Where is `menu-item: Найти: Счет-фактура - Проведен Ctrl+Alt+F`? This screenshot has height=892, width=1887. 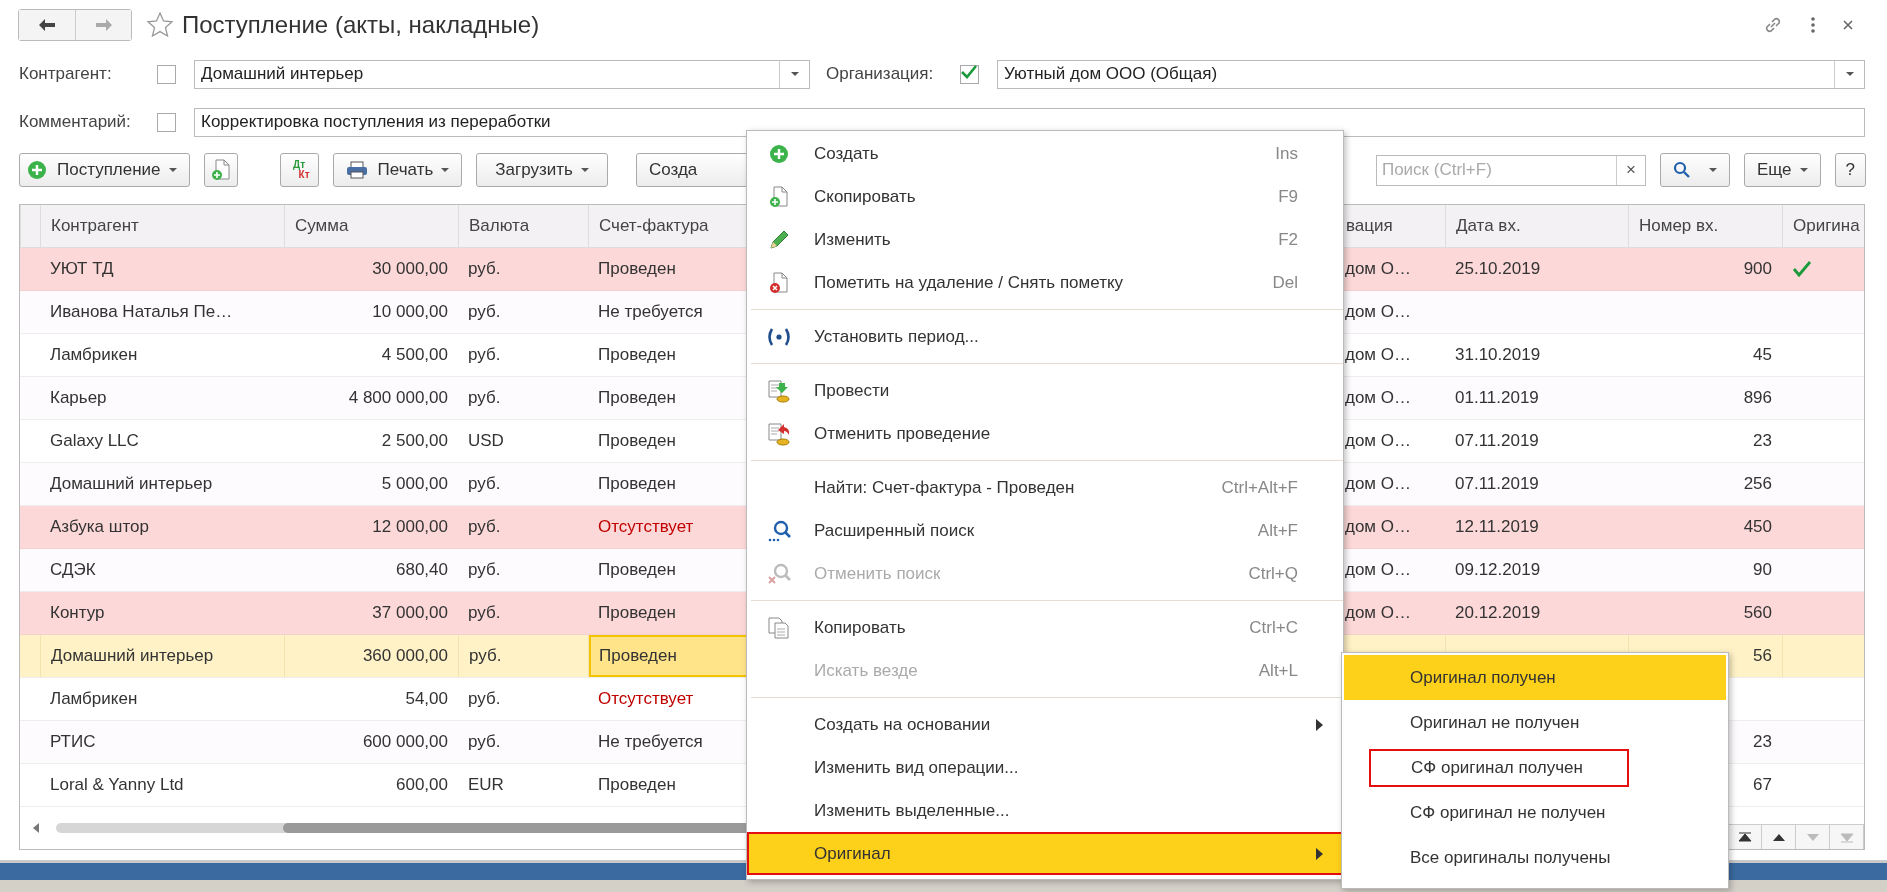
menu-item: Найти: Счет-фактура - Проведен Ctrl+Alt+F is located at coordinates (1045, 487).